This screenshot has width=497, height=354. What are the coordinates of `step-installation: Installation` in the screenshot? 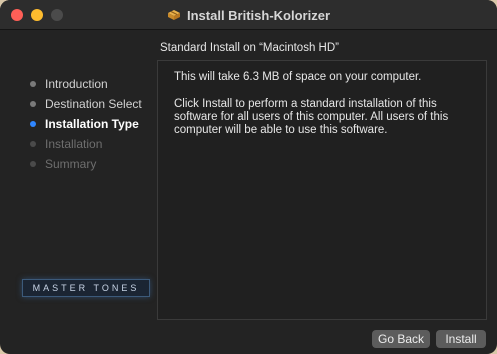 It's located at (86, 144).